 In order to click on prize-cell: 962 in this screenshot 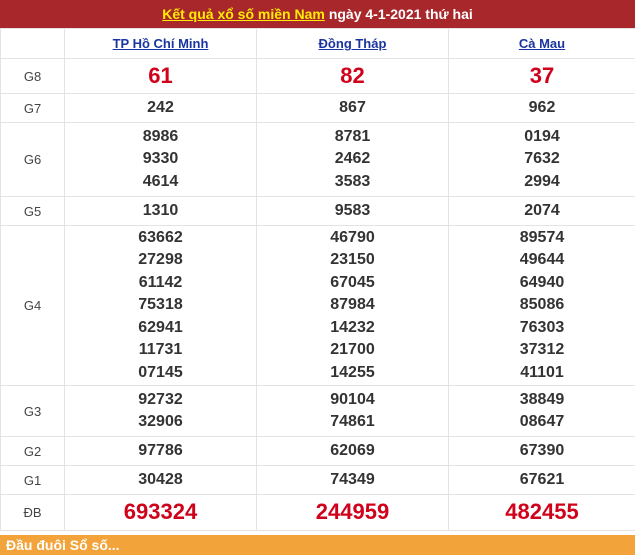, I will do `click(542, 108)`.